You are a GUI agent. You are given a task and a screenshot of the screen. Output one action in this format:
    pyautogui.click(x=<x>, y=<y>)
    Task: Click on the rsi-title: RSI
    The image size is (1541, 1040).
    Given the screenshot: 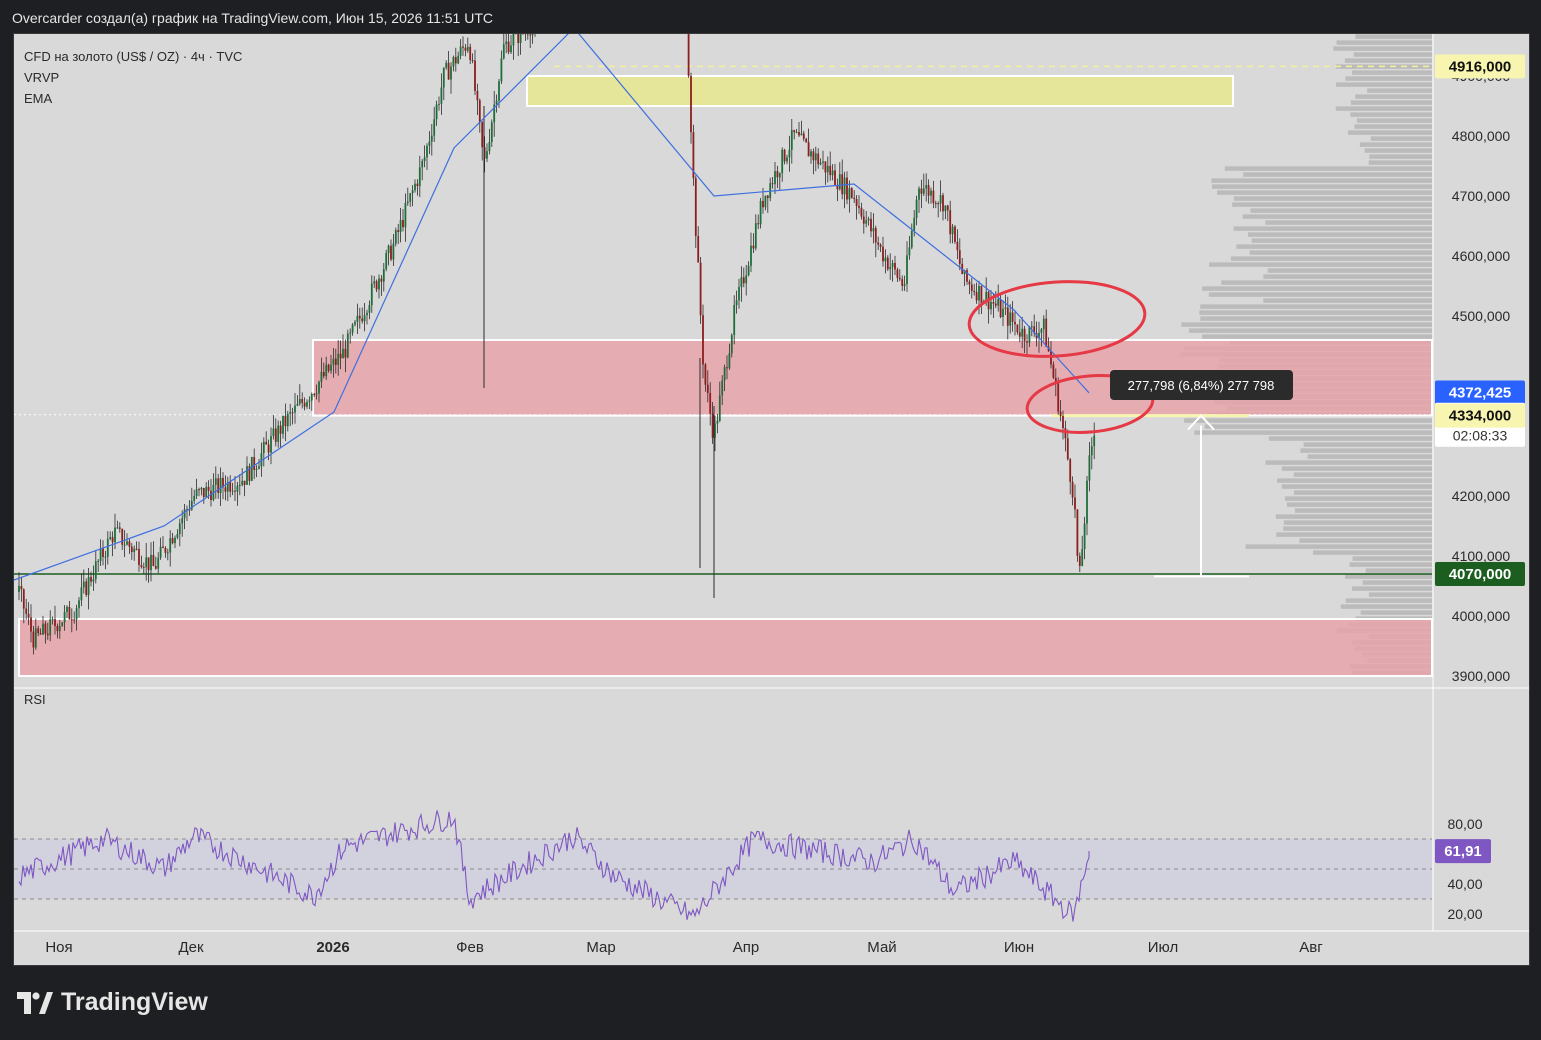 What is the action you would take?
    pyautogui.click(x=35, y=699)
    